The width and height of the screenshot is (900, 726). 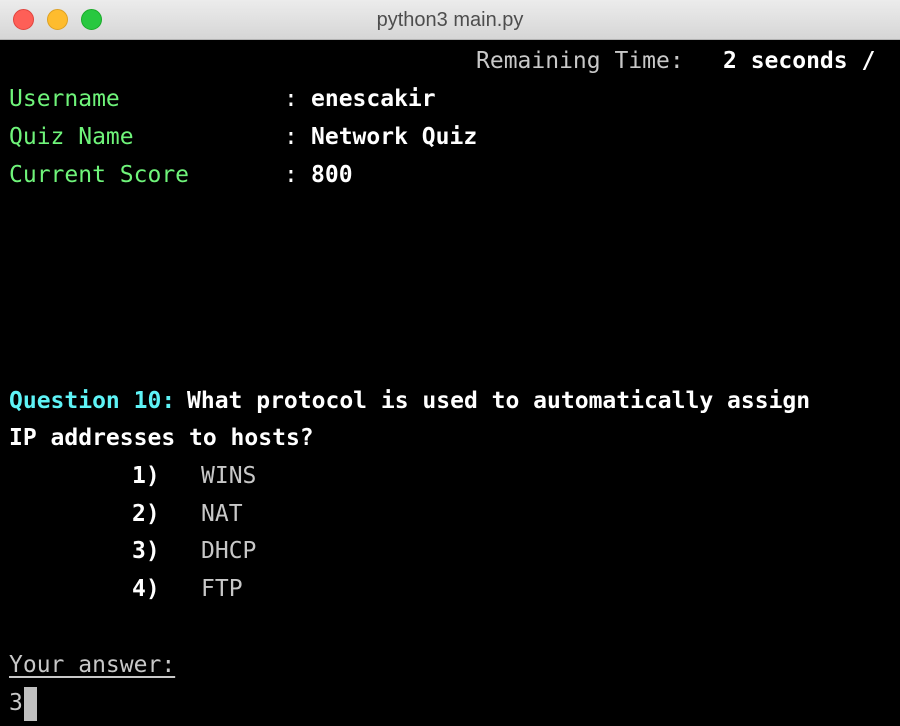 What do you see at coordinates (146, 589) in the screenshot?
I see `option-number: 4)` at bounding box center [146, 589].